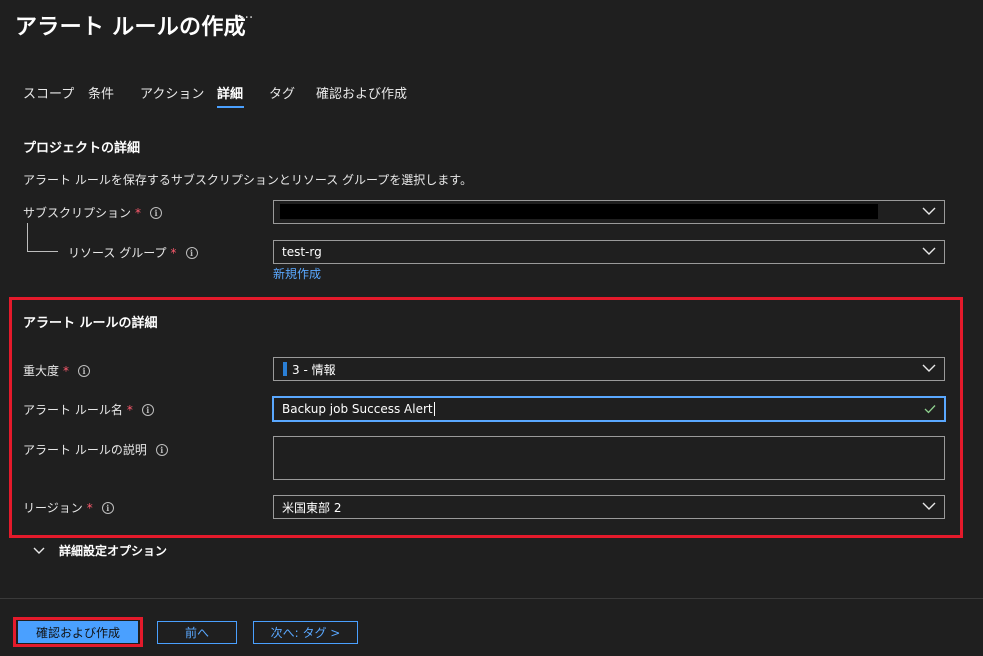 Image resolution: width=983 pixels, height=656 pixels. What do you see at coordinates (88, 409) in the screenshot?
I see `rule-name-label: アラート ルール名 * i` at bounding box center [88, 409].